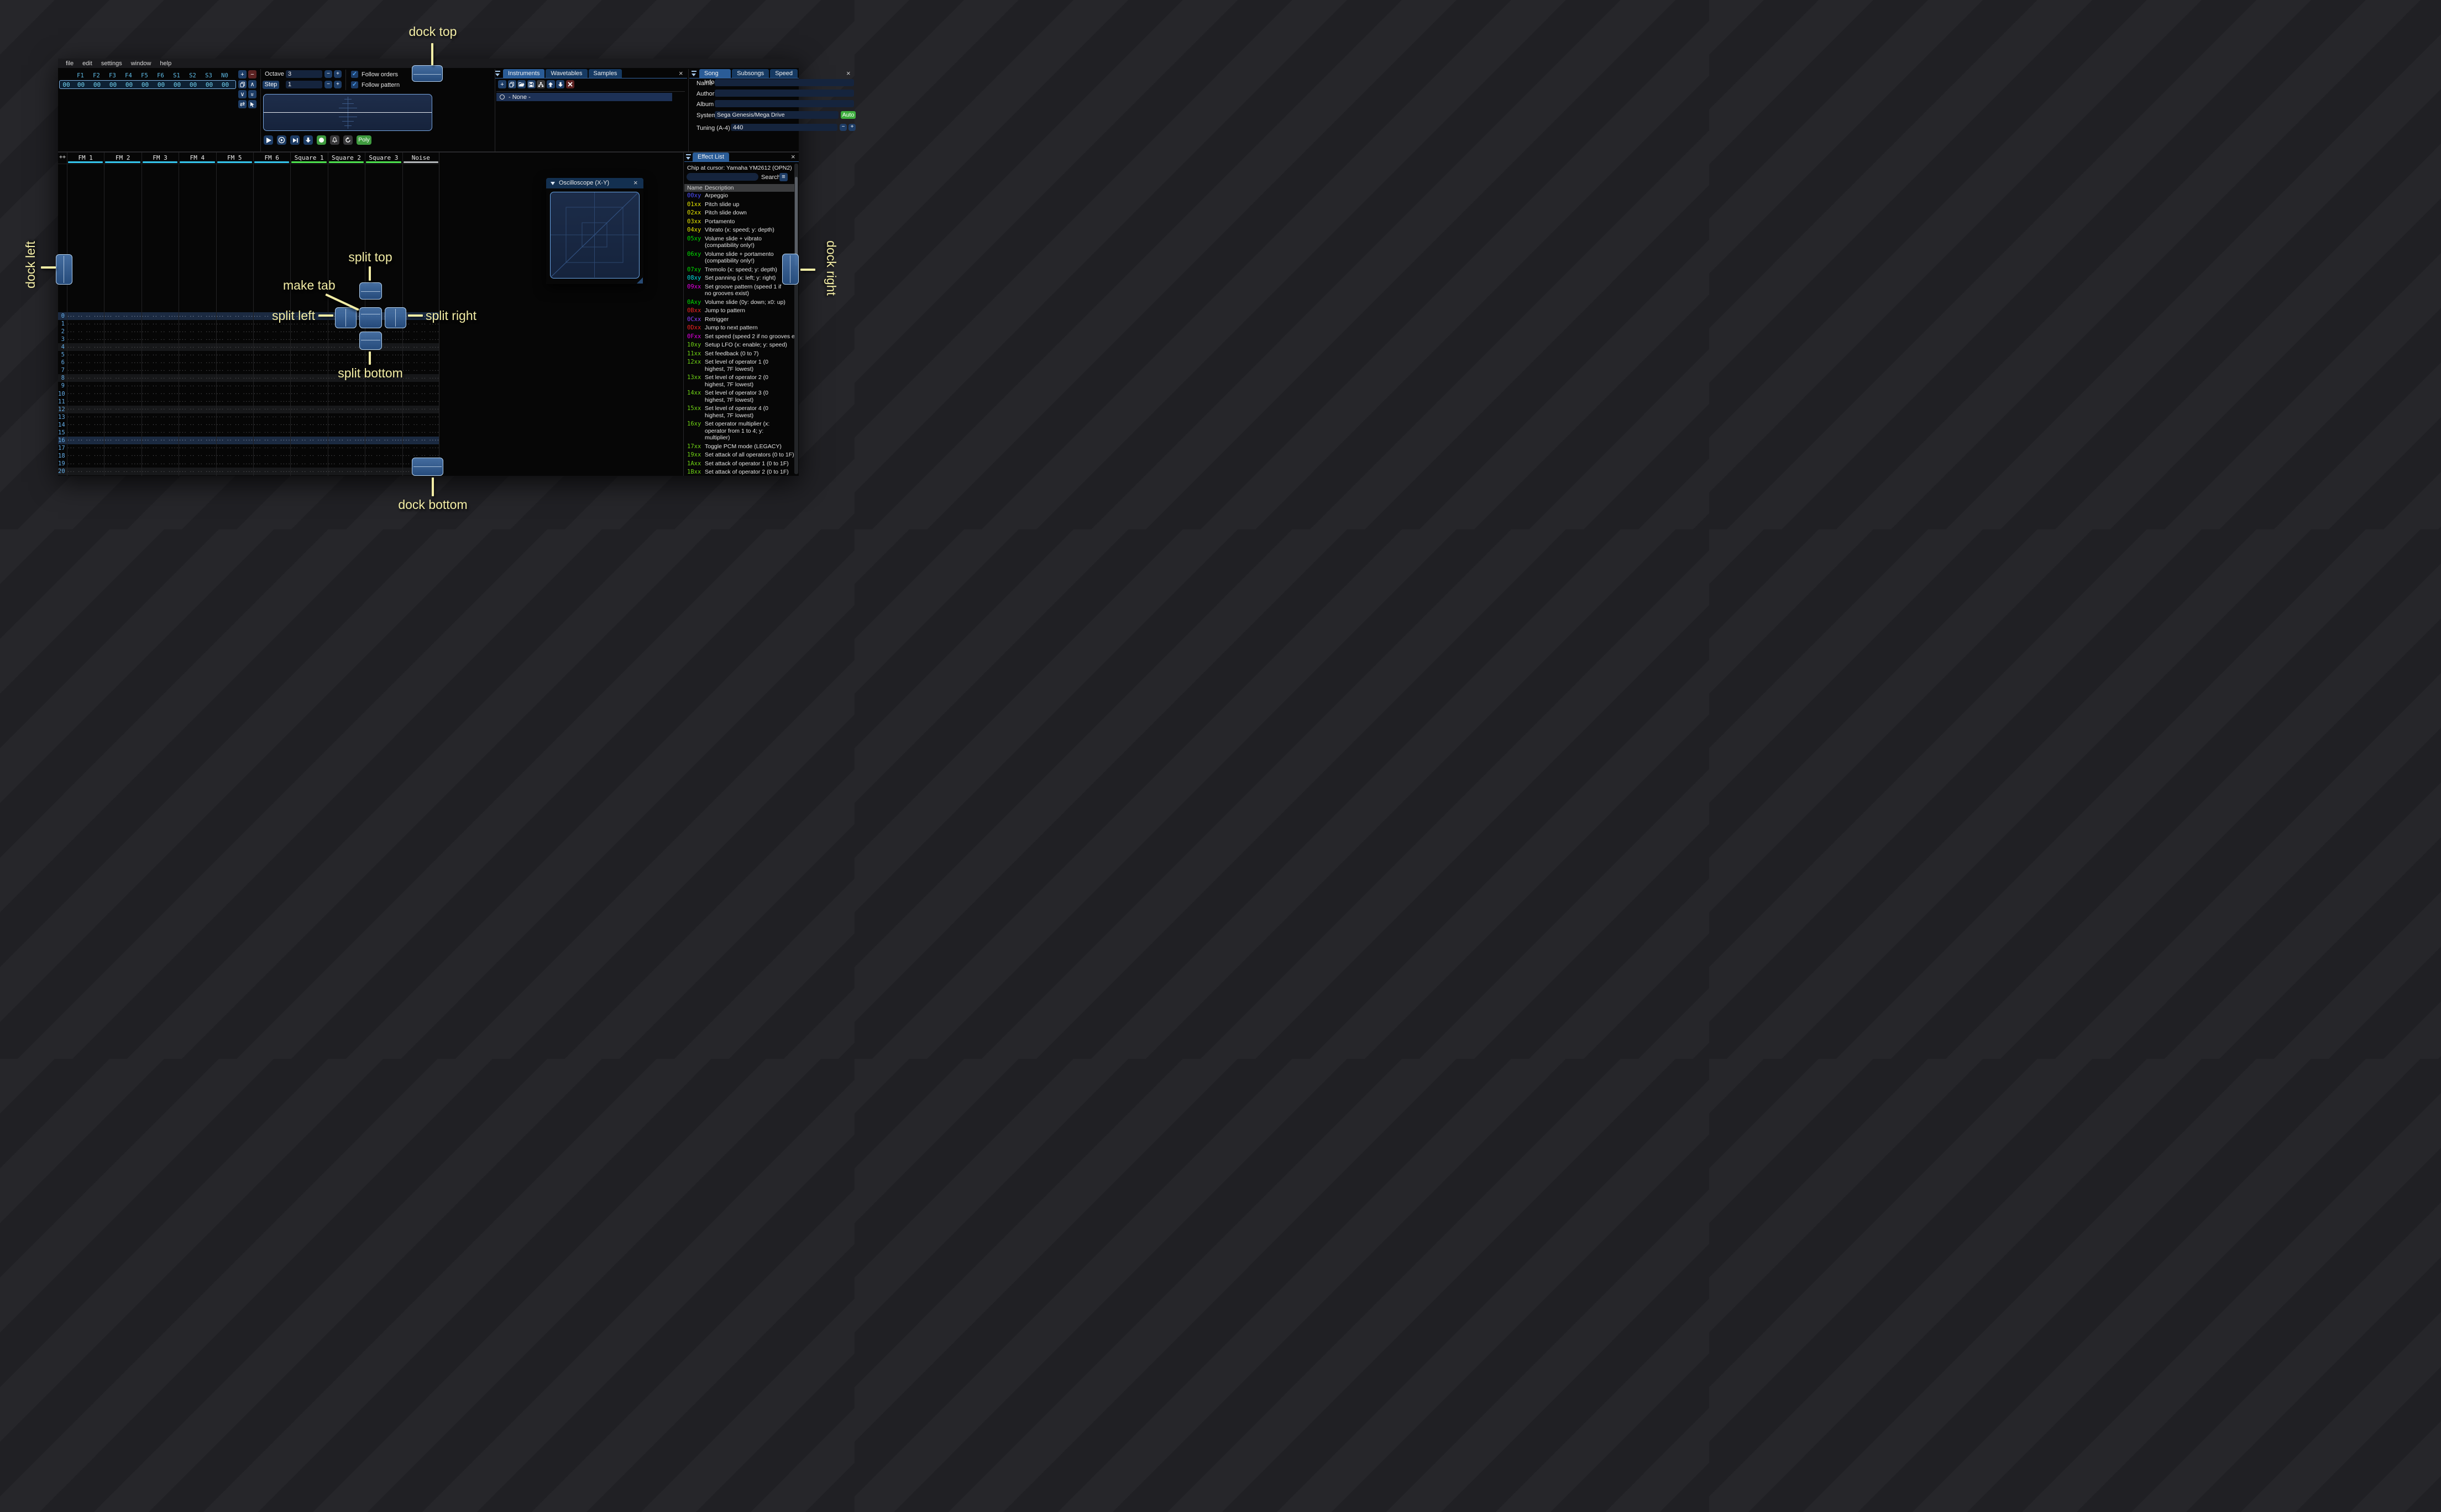  What do you see at coordinates (62, 157) in the screenshot?
I see `pattern-corner: ++` at bounding box center [62, 157].